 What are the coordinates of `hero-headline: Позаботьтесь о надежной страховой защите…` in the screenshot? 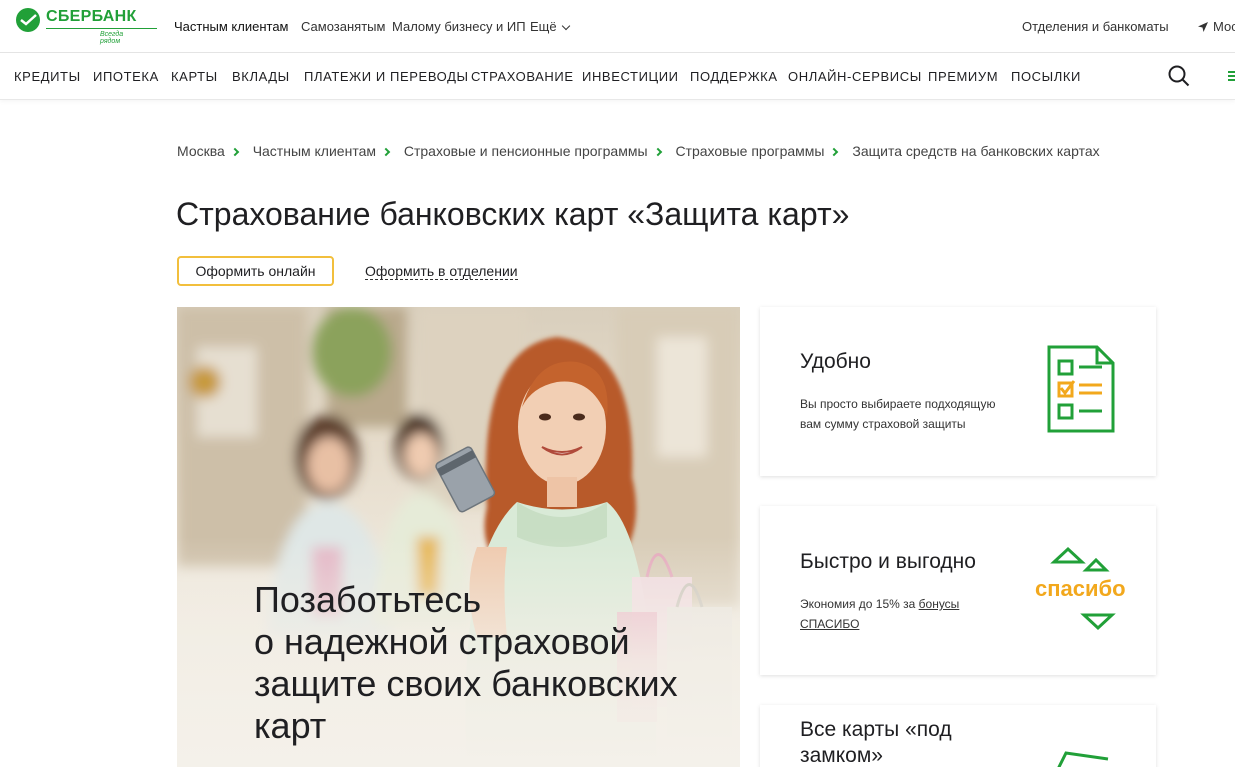 It's located at (466, 663).